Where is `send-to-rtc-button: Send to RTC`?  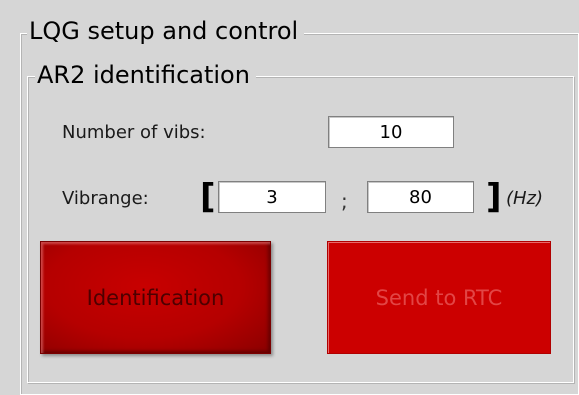
send-to-rtc-button: Send to RTC is located at coordinates (439, 297).